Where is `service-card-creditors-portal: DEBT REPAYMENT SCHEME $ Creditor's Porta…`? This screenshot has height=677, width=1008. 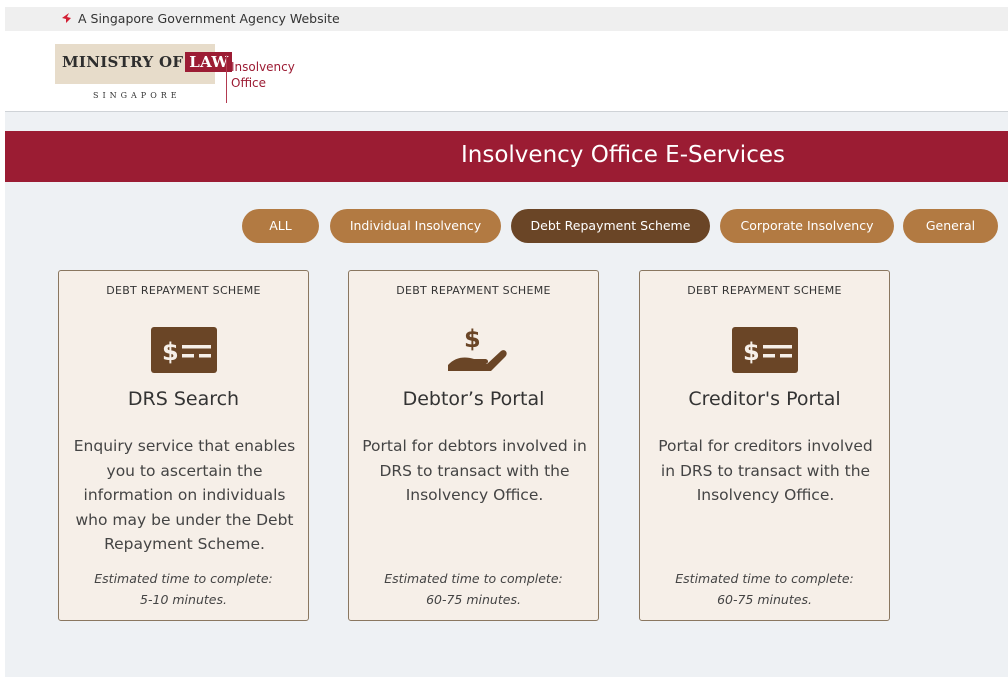
service-card-creditors-portal: DEBT REPAYMENT SCHEME $ Creditor's Porta… is located at coordinates (764, 445).